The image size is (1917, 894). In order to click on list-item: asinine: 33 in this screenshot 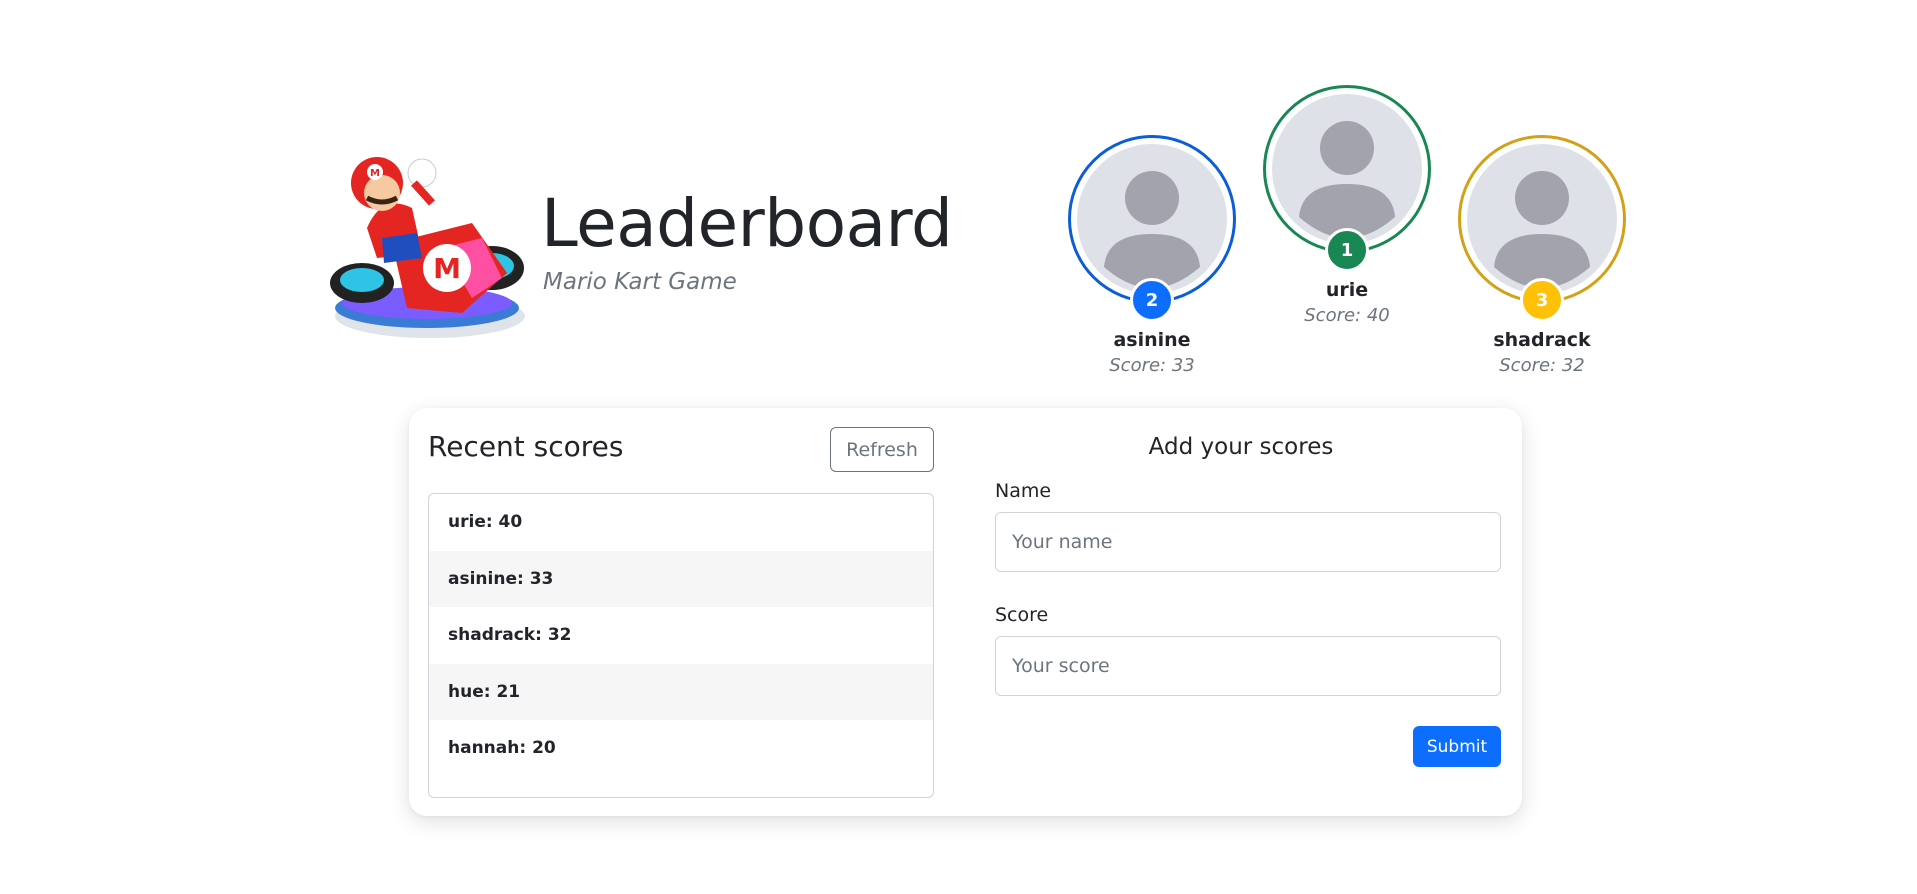, I will do `click(681, 578)`.